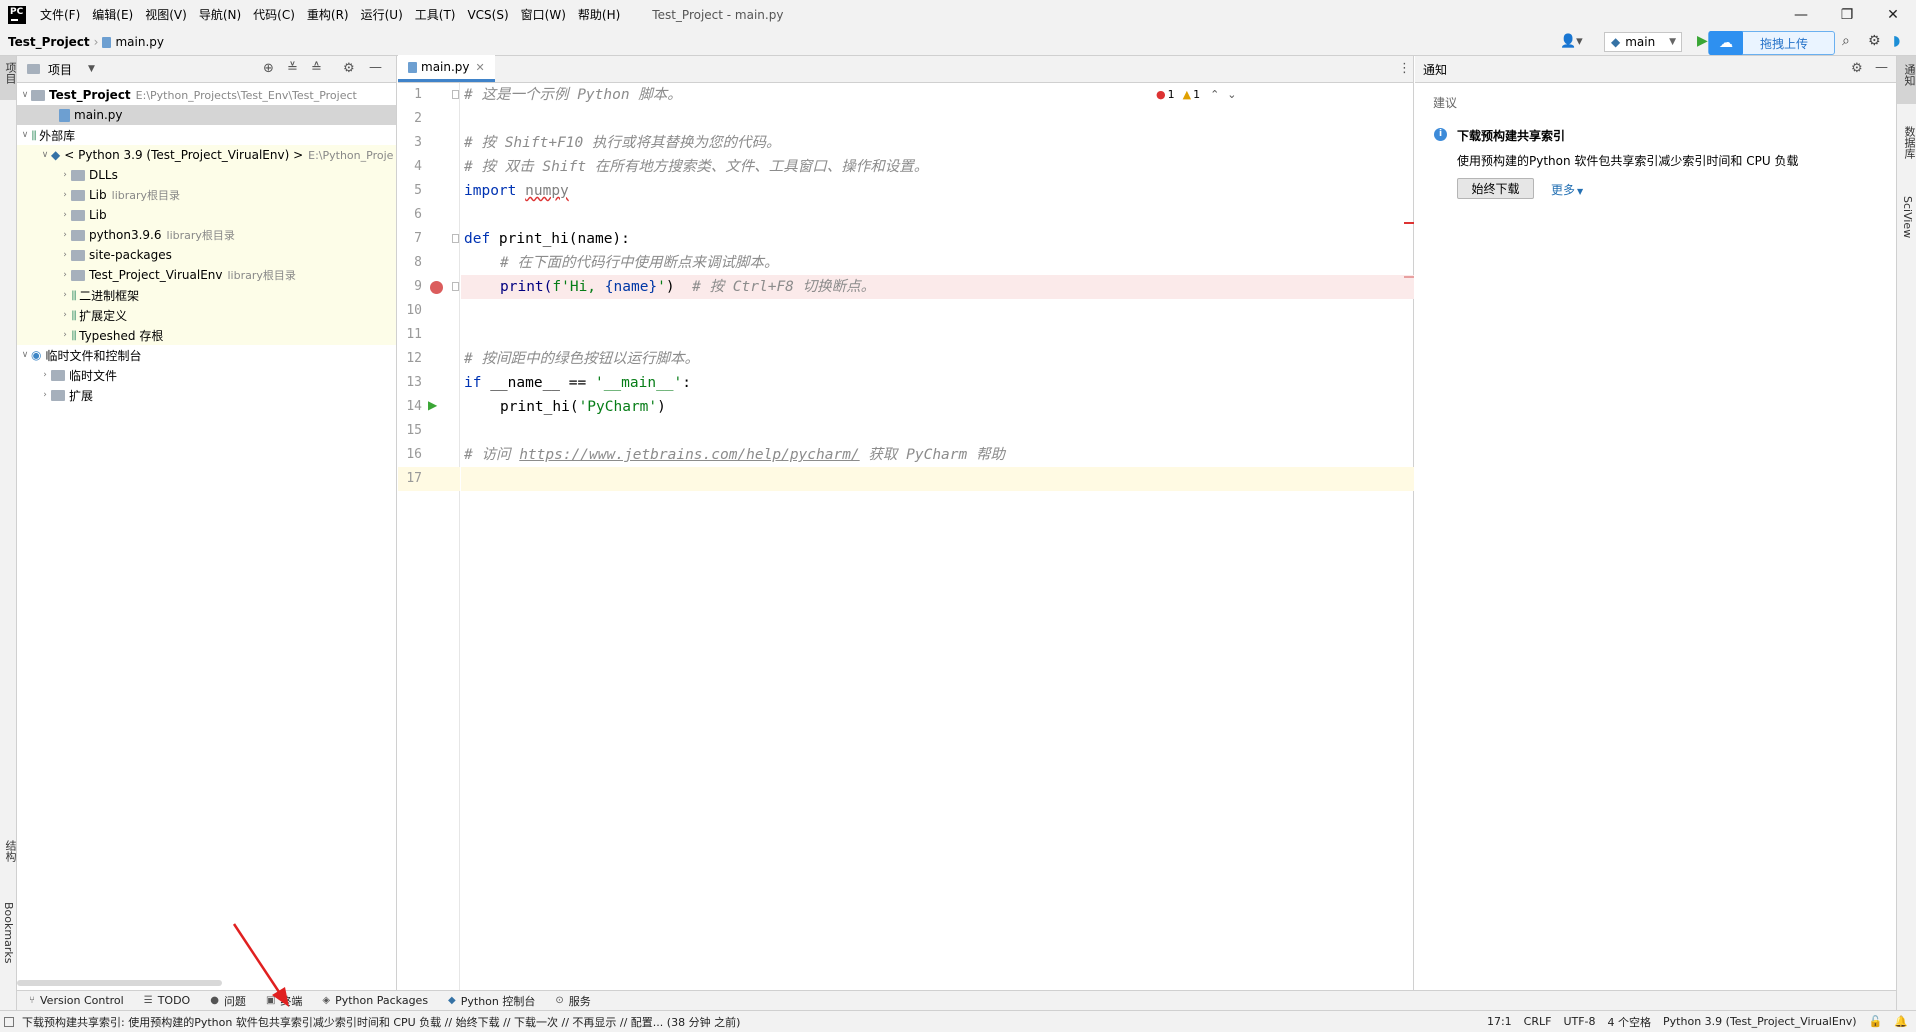 Image resolution: width=1916 pixels, height=1032 pixels. I want to click on user-icon: 👤▾, so click(1571, 41).